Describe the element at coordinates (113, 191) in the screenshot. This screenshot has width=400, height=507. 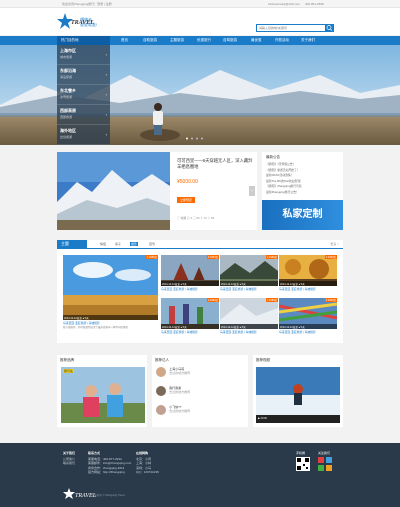
I see `feature-image` at that location.